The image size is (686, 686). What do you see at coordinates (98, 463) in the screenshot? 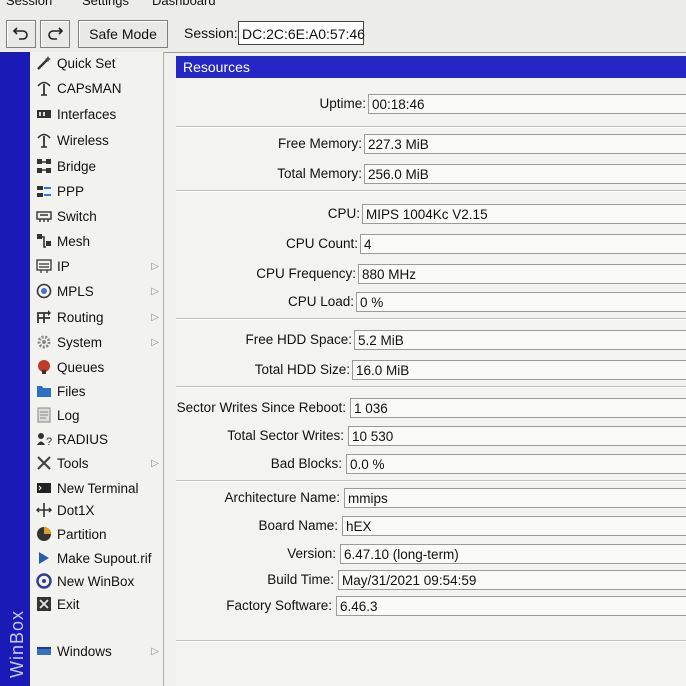
I see `sidebar-item-tools: Tools ▷` at bounding box center [98, 463].